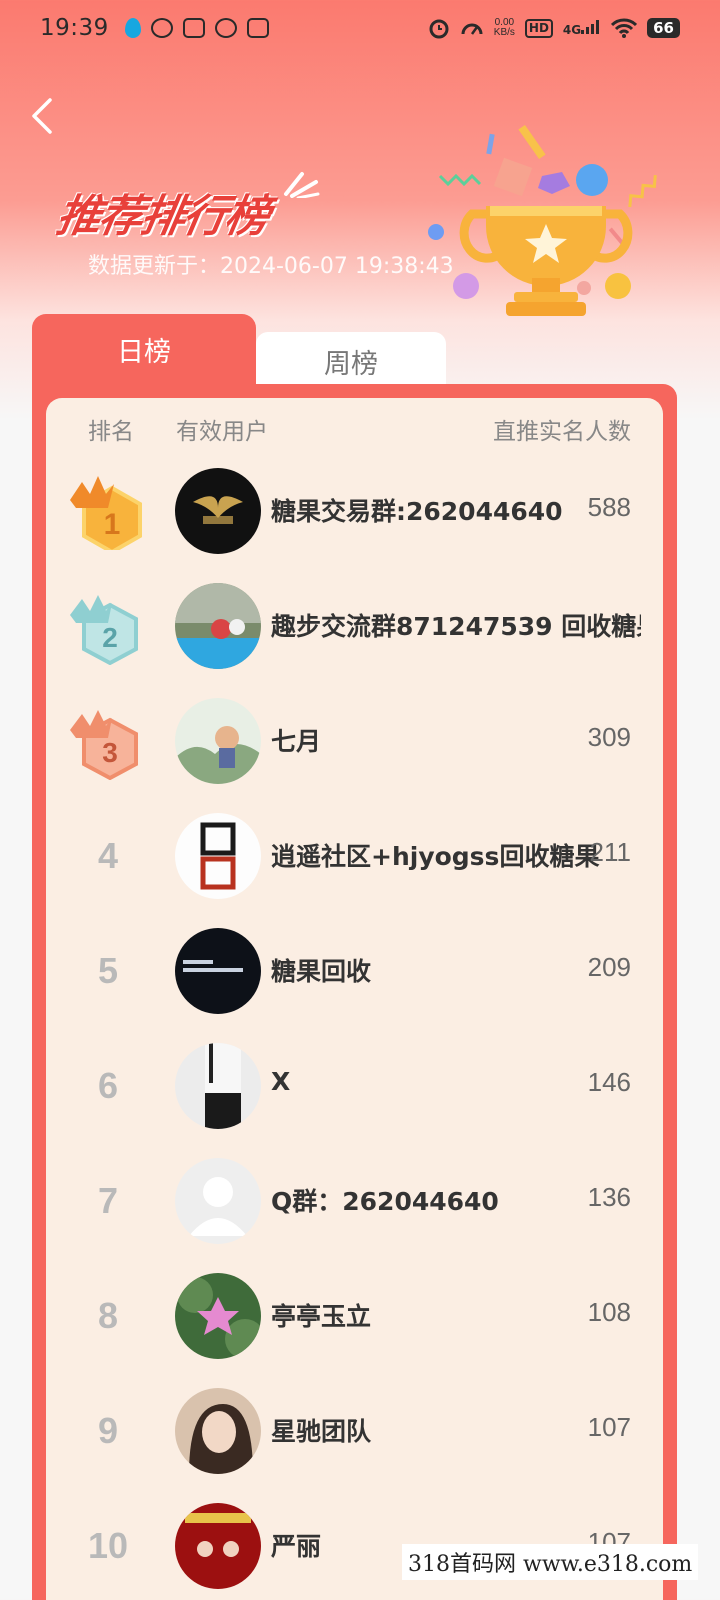 The height and width of the screenshot is (1600, 720). I want to click on rank-number: 7, so click(108, 1200).